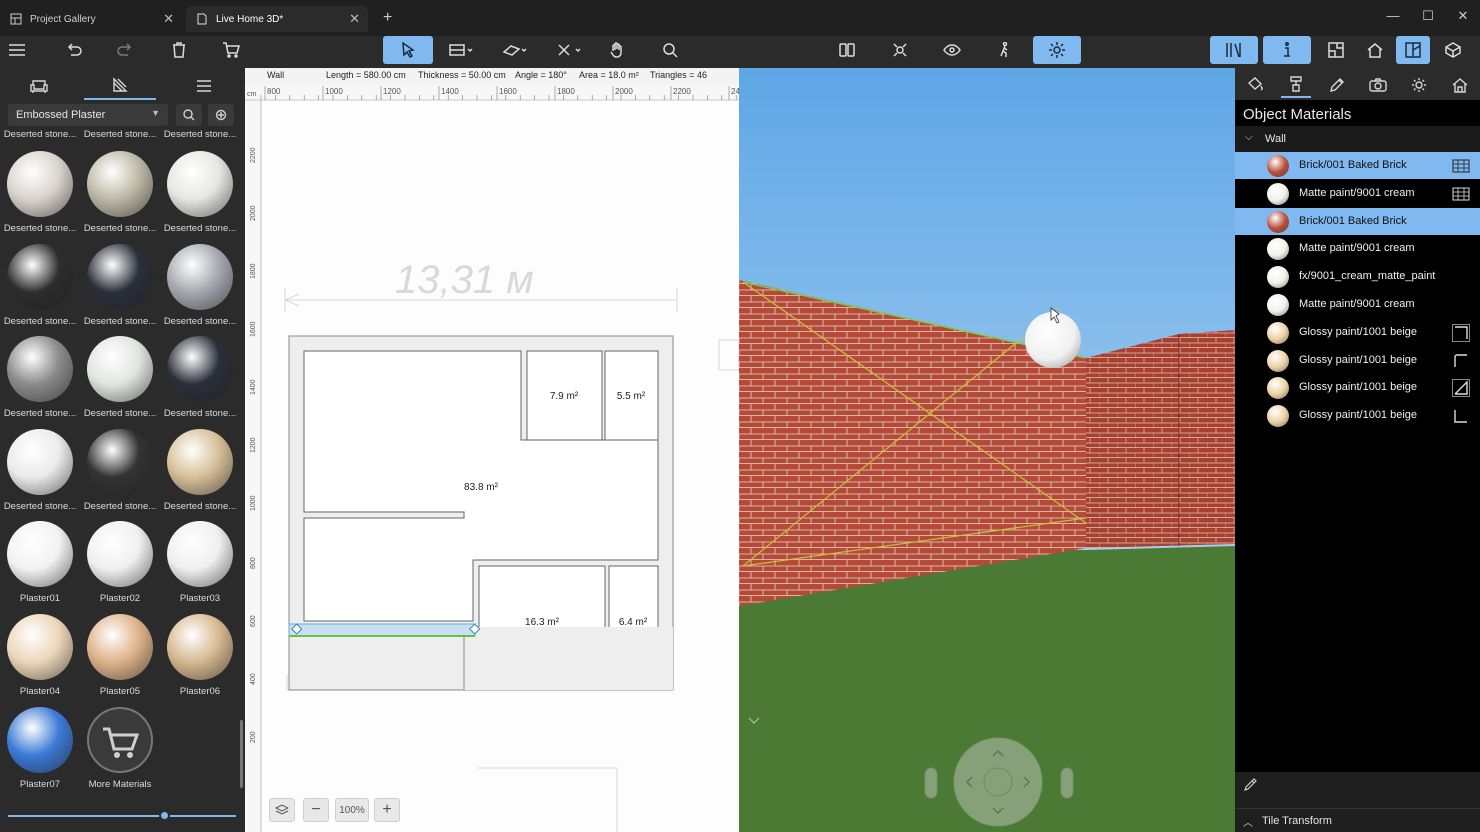 Image resolution: width=1480 pixels, height=832 pixels. I want to click on material-swatch: Plaster01, so click(40, 566).